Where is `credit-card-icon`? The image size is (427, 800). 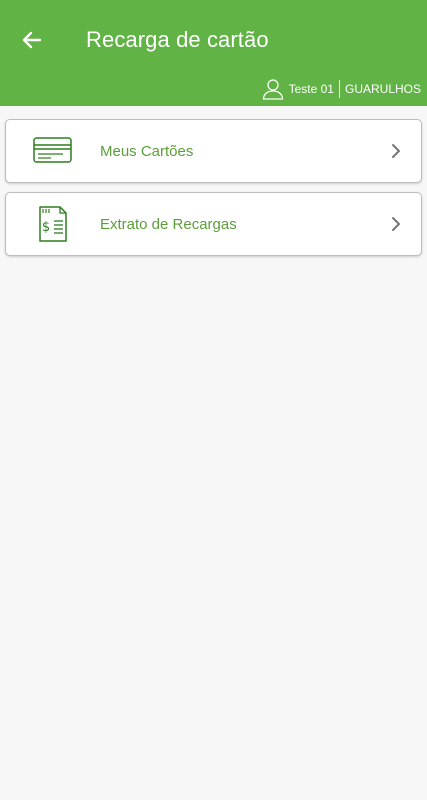
credit-card-icon is located at coordinates (53, 151).